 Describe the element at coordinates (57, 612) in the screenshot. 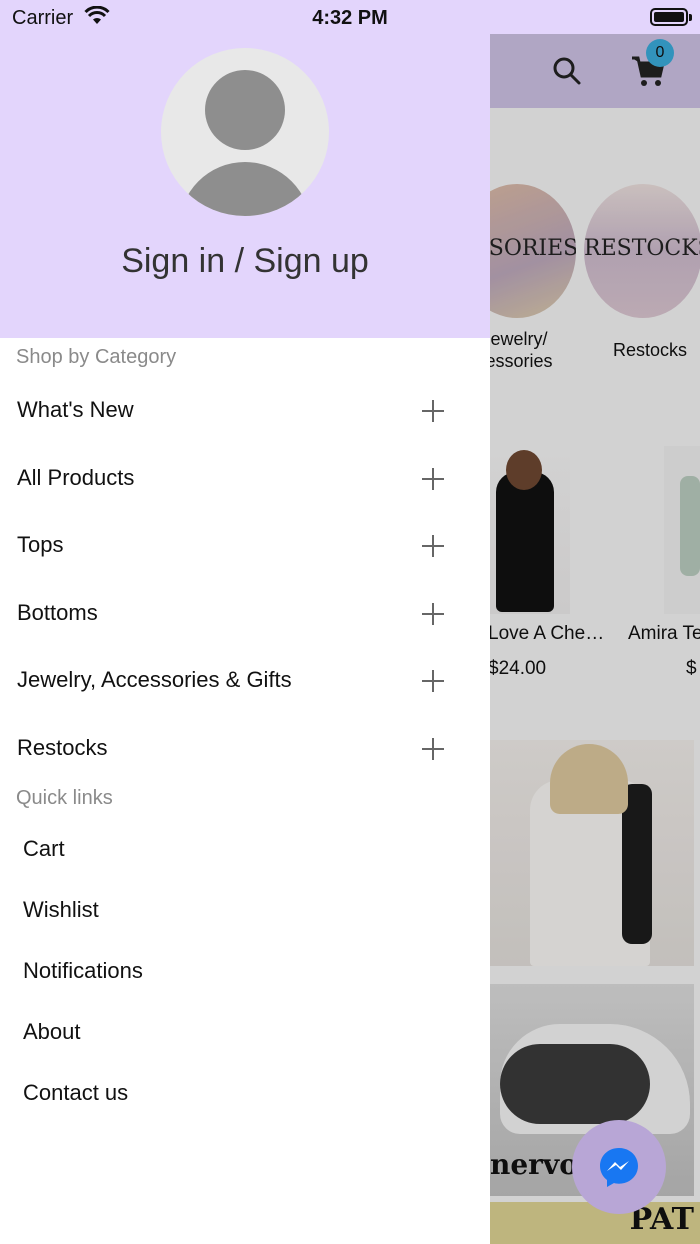

I see `category-item-label: Bottoms` at that location.